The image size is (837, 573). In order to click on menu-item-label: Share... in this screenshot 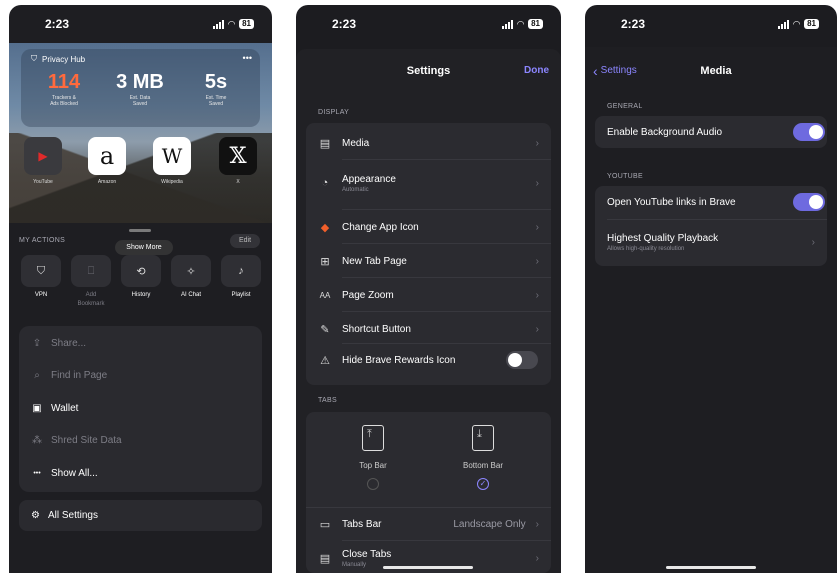, I will do `click(69, 343)`.